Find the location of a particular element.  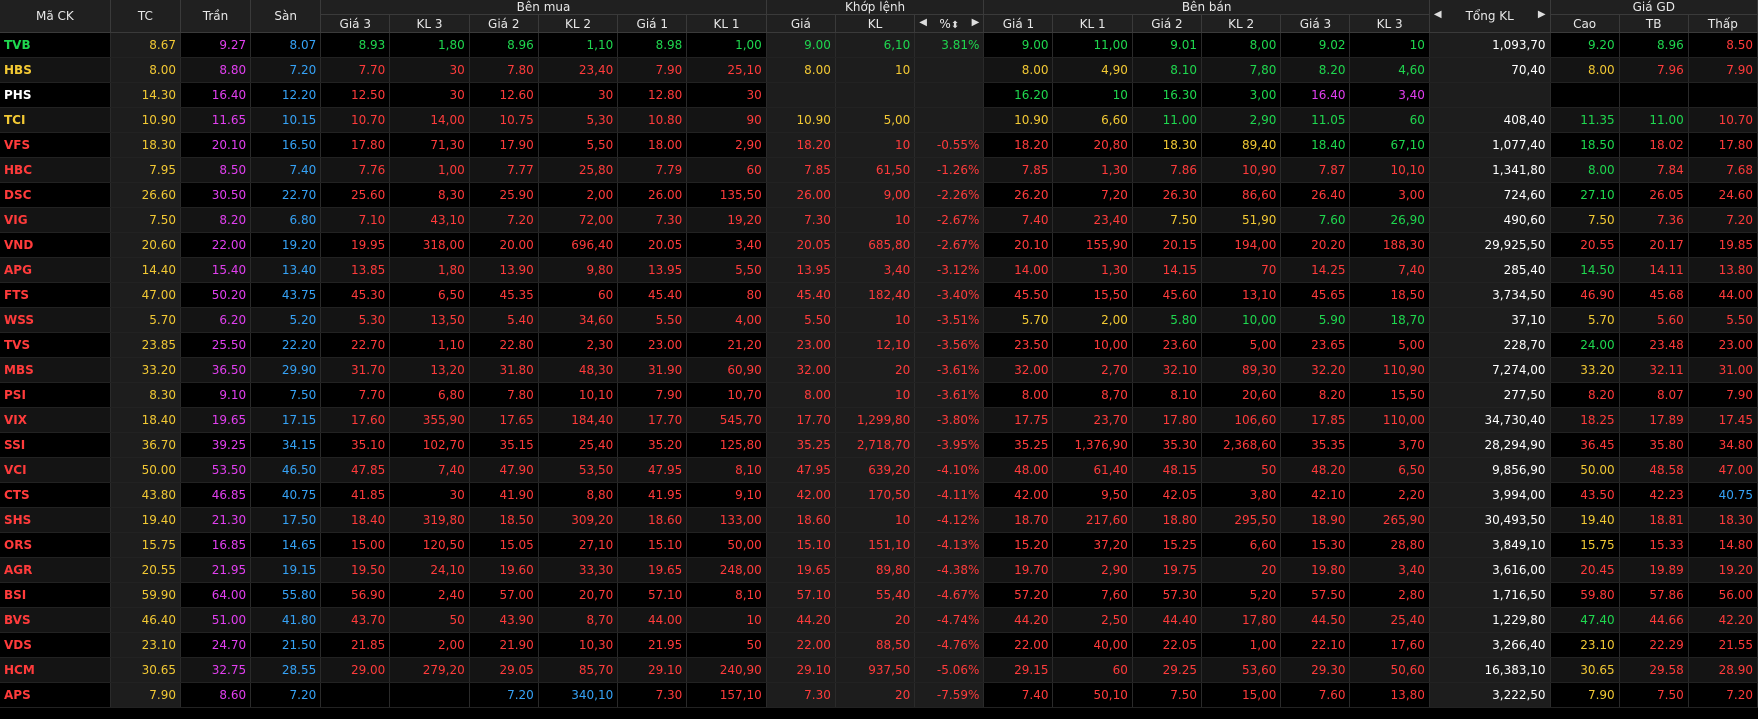

header-ceil: Trần is located at coordinates (216, 16).